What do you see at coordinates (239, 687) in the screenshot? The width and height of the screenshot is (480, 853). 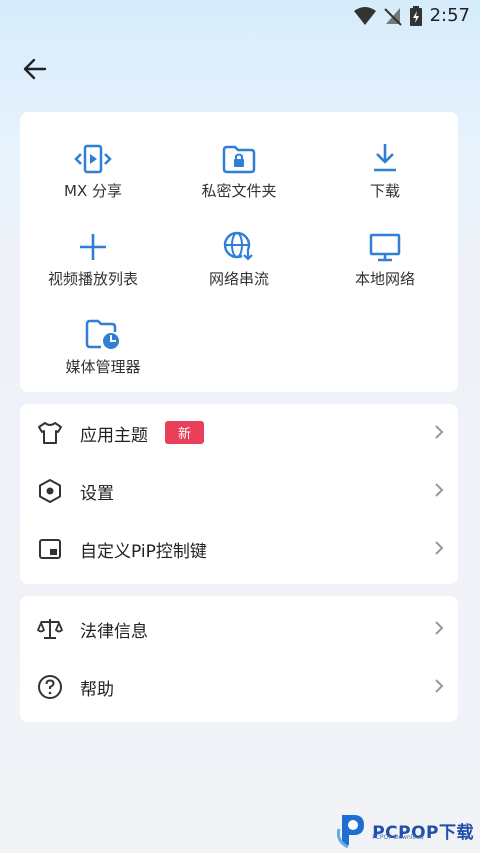 I see `menu-item-help: 帮助` at bounding box center [239, 687].